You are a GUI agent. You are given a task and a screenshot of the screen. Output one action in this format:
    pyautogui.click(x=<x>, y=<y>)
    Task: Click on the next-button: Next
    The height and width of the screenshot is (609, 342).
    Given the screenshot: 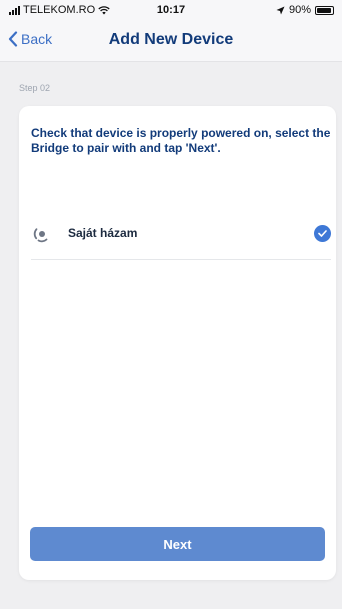 What is the action you would take?
    pyautogui.click(x=177, y=544)
    